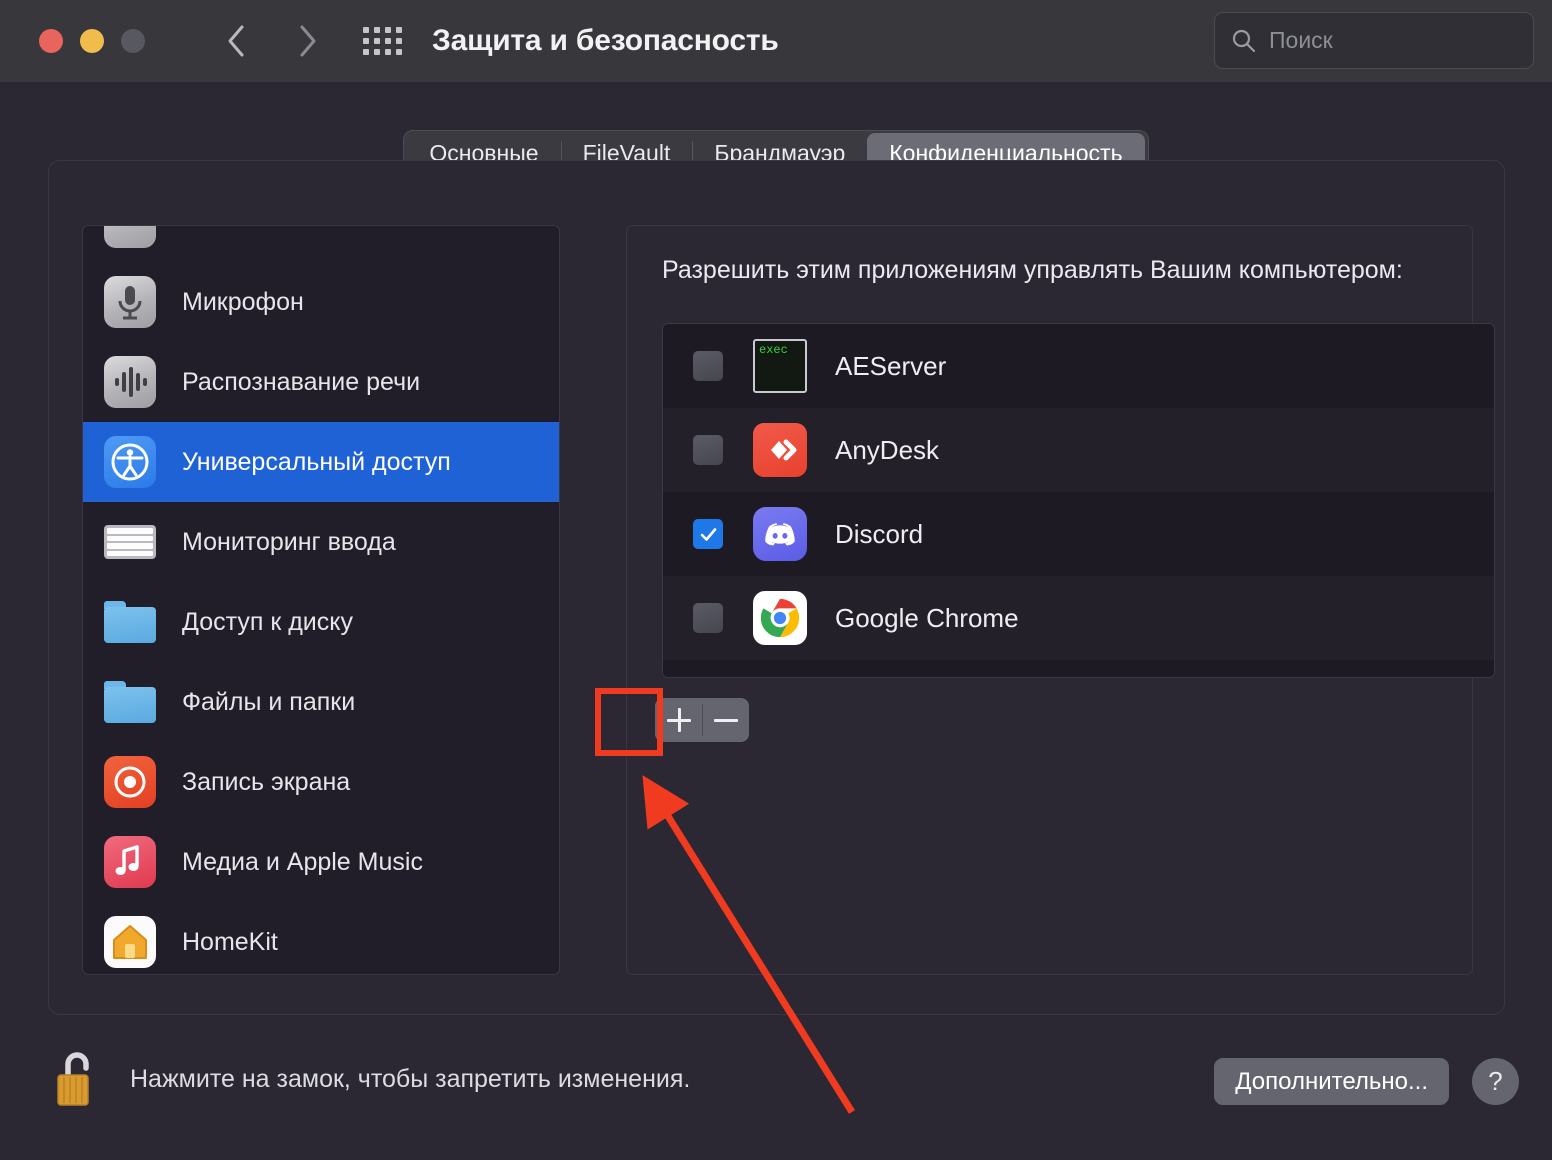 The image size is (1552, 1160). I want to click on speech-recognition-icon, so click(130, 382).